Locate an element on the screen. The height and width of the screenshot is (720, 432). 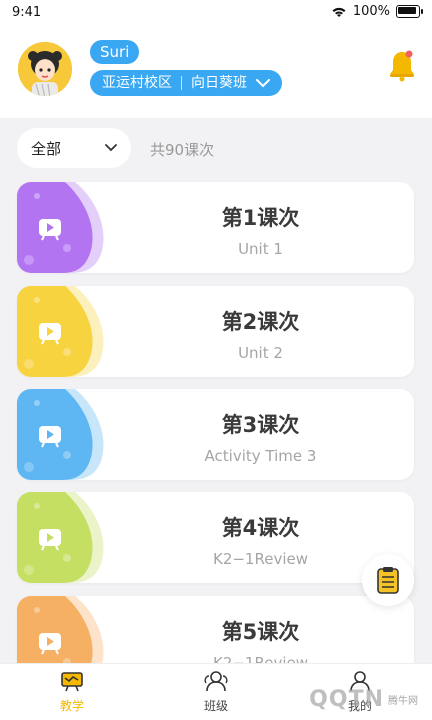
teach-icon is located at coordinates (72, 682).